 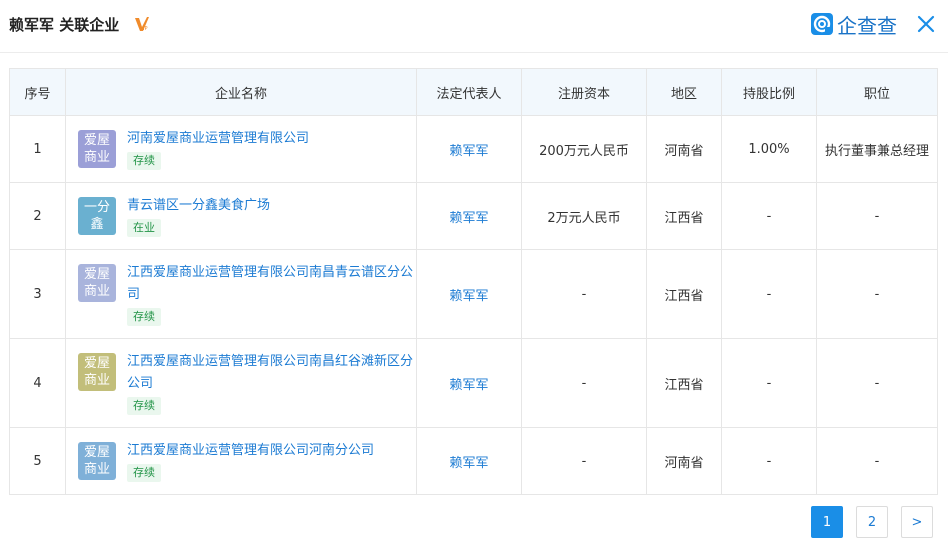 I want to click on position: 执行董事兼总经理, so click(x=877, y=149).